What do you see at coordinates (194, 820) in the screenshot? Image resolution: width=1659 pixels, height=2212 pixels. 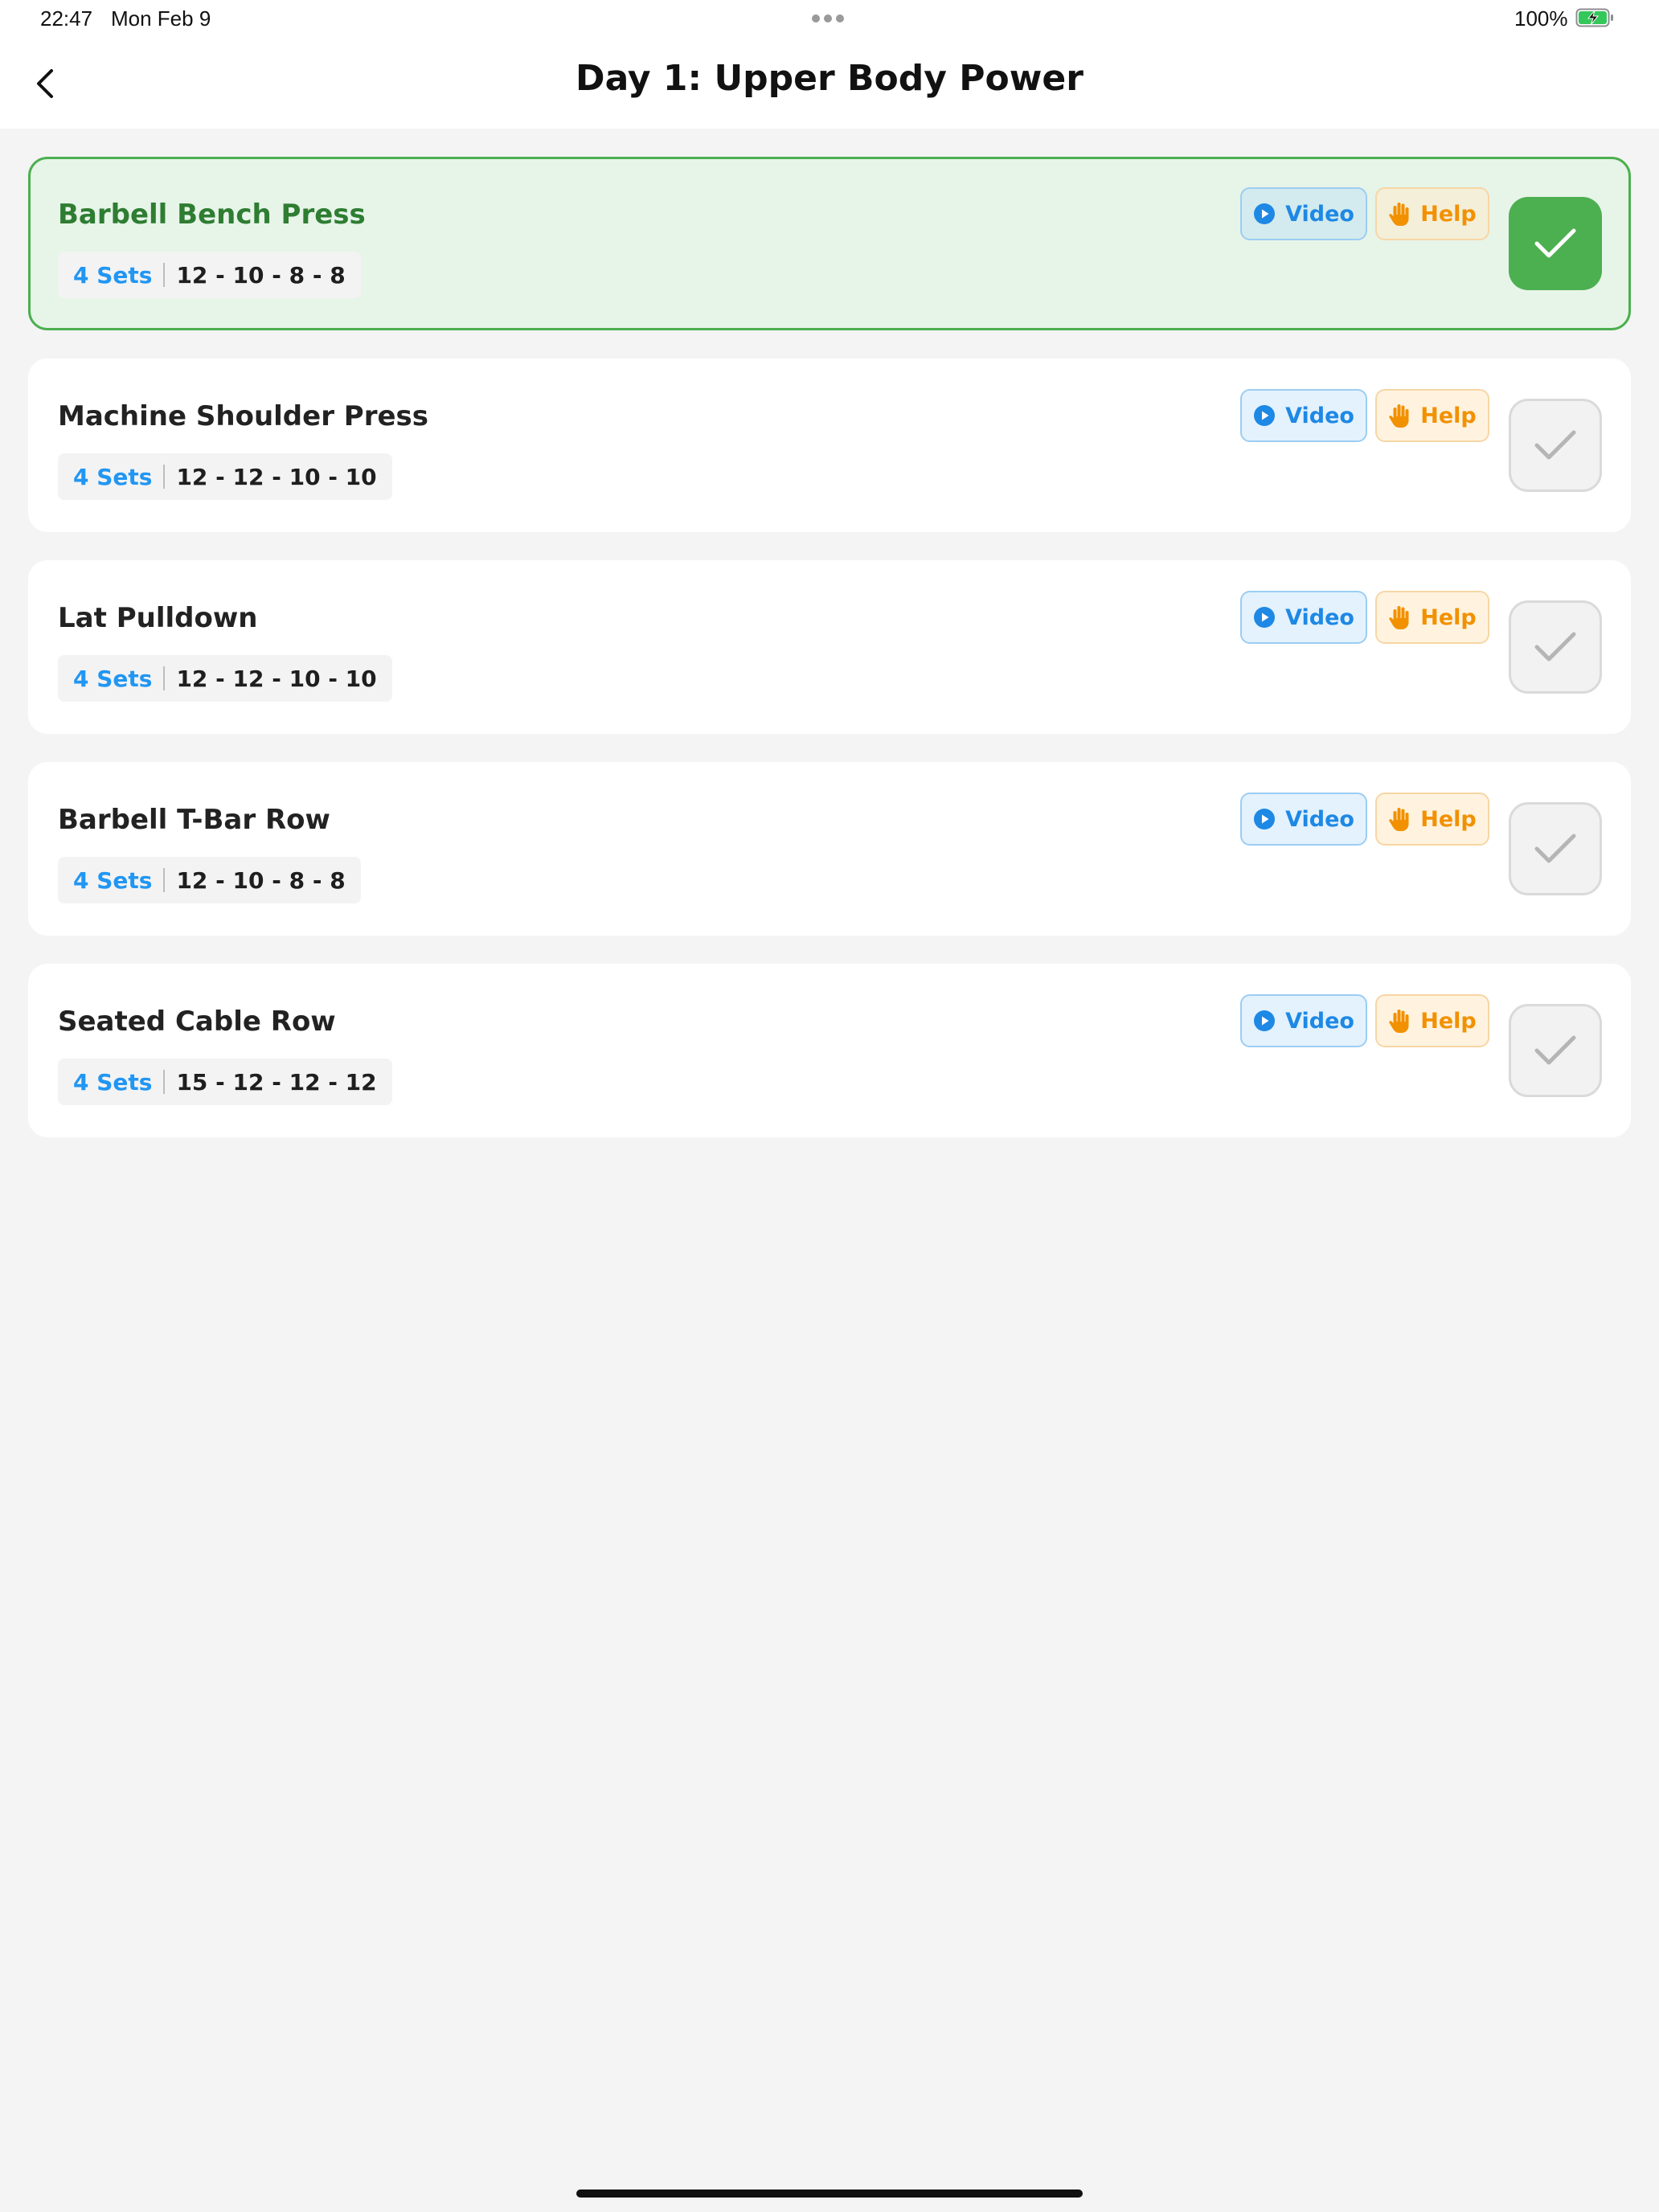 I see `exercise-name: Barbell T-Bar Row` at bounding box center [194, 820].